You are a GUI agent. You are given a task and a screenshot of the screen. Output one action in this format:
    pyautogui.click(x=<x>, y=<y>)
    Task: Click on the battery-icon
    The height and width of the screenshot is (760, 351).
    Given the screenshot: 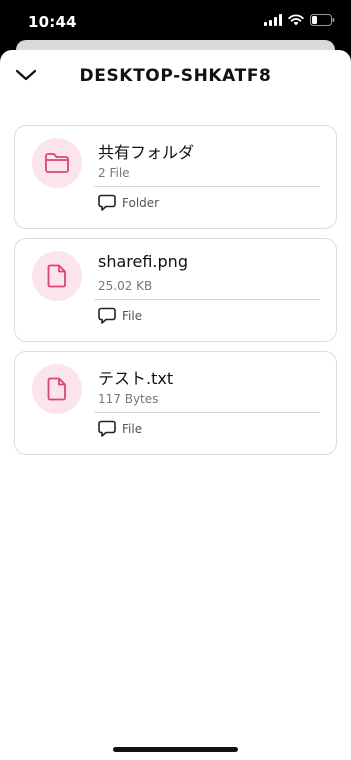 What is the action you would take?
    pyautogui.click(x=322, y=20)
    